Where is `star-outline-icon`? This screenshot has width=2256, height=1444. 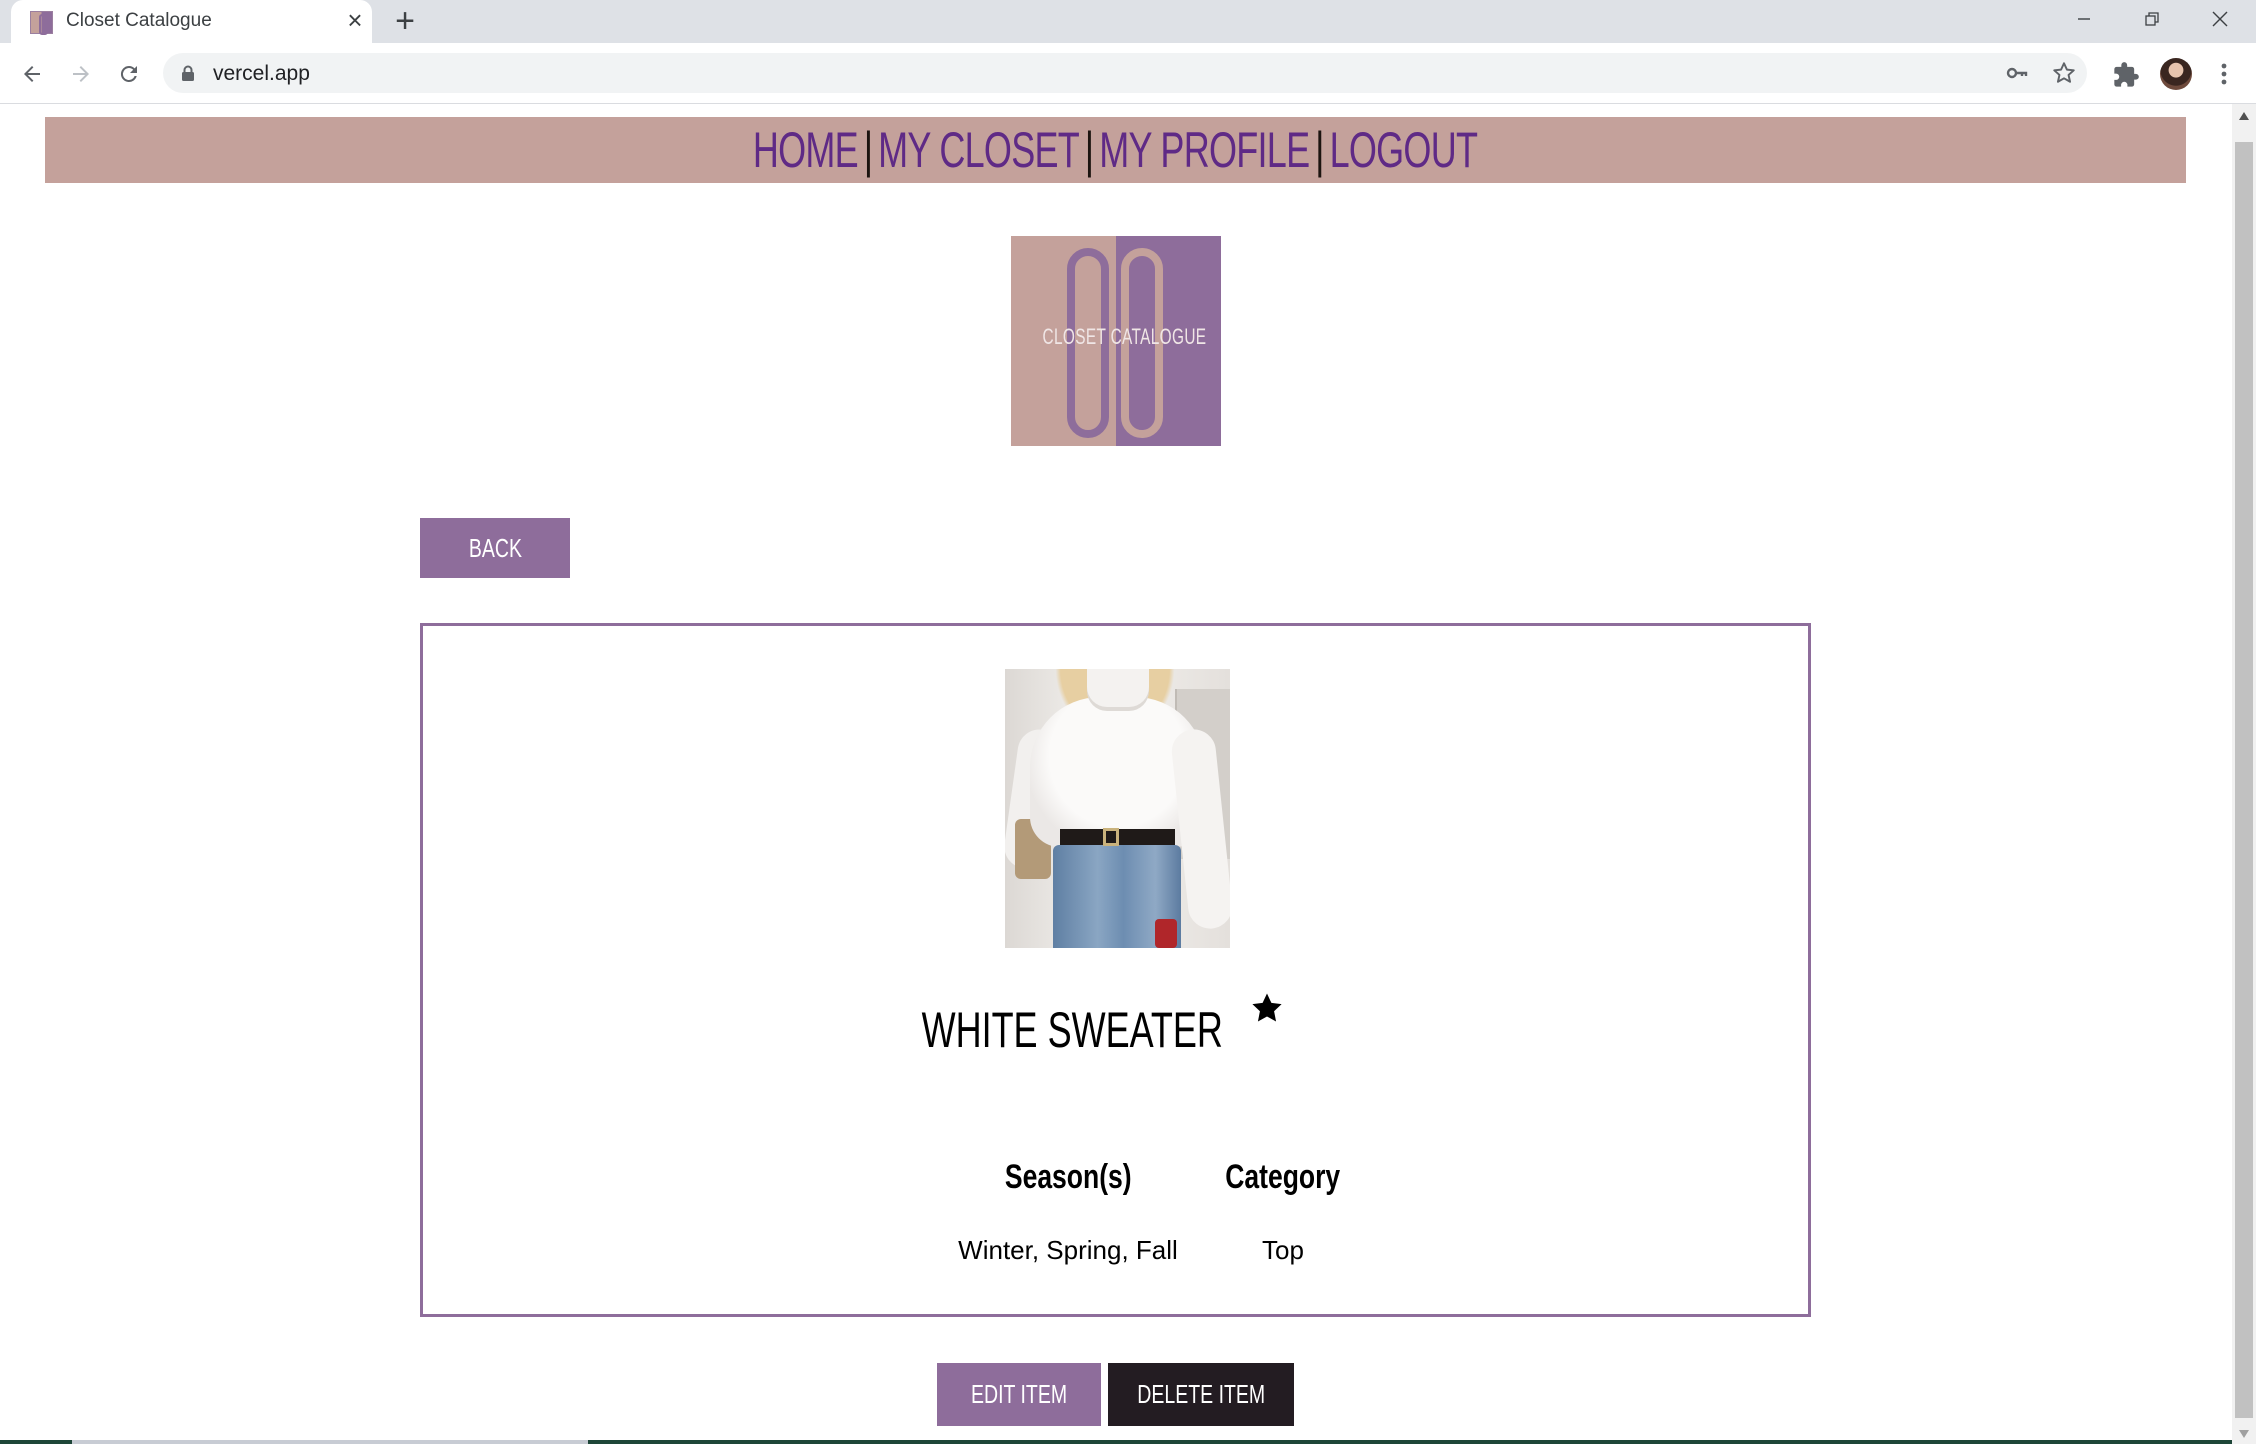 star-outline-icon is located at coordinates (2064, 73).